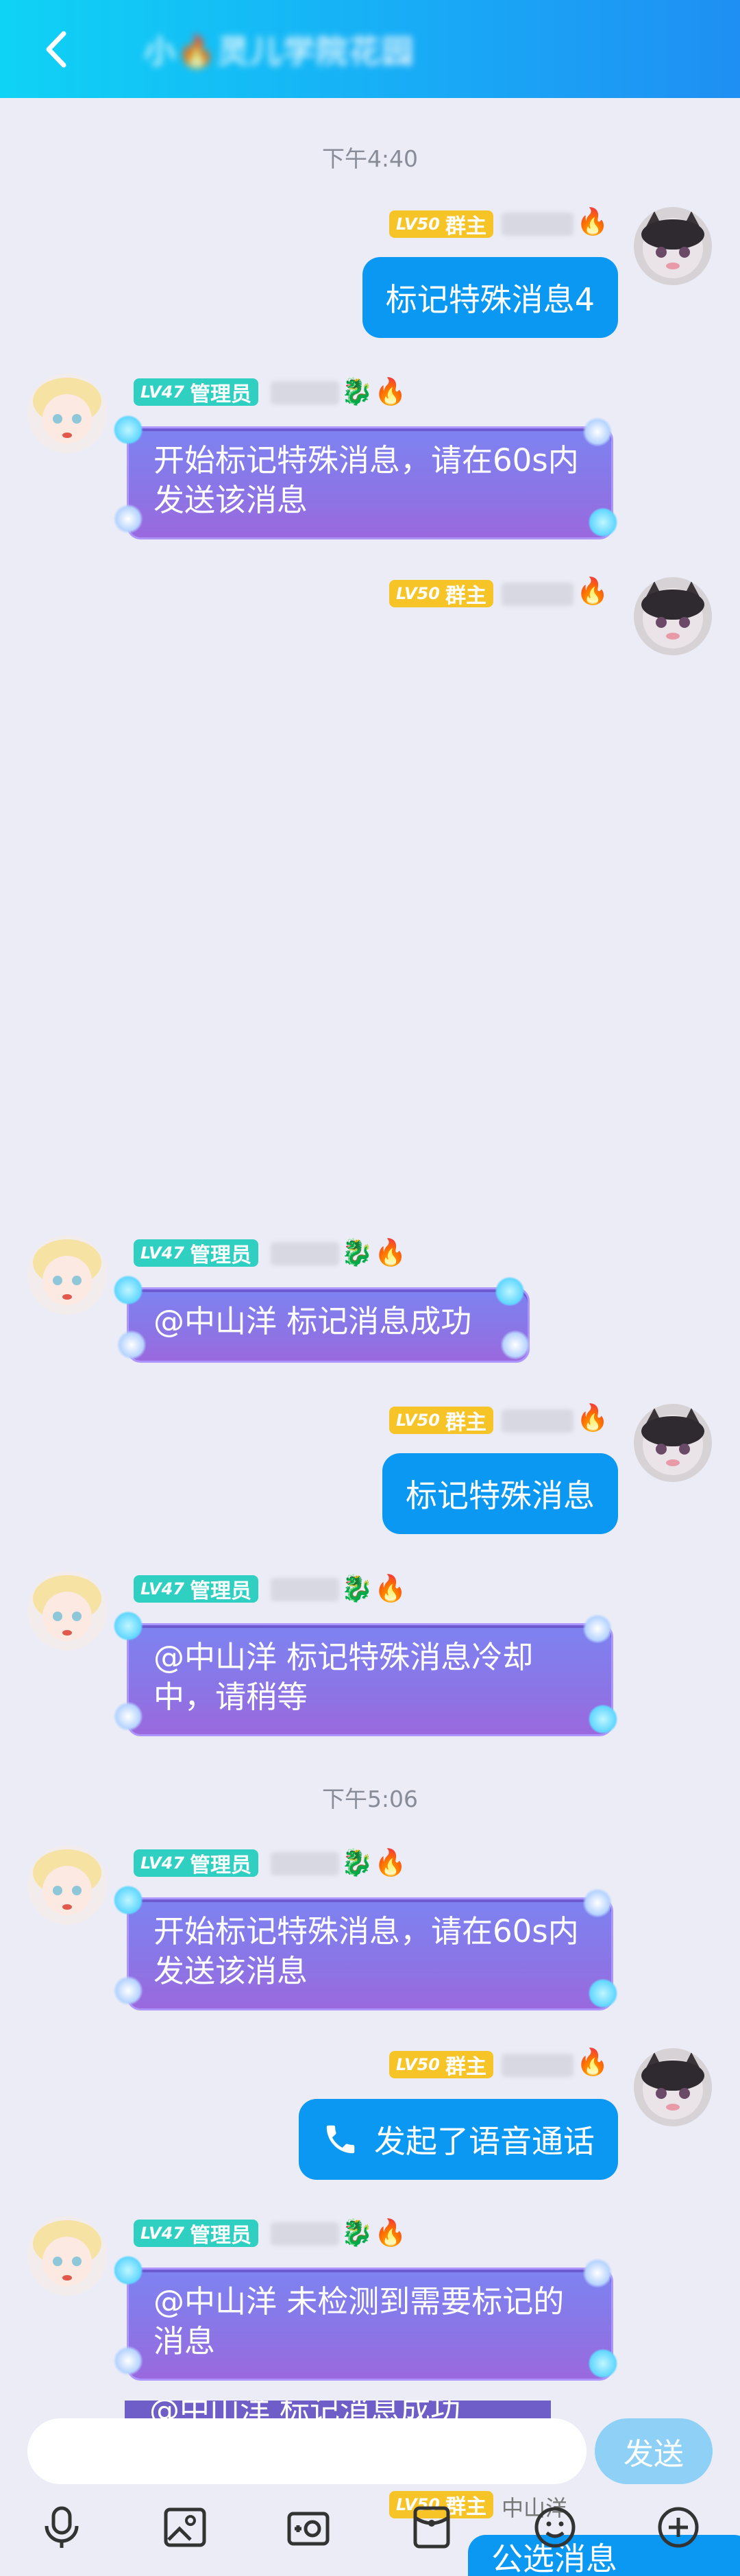 The image size is (740, 2576). Describe the element at coordinates (459, 2139) in the screenshot. I see `voice-call-bubble: 发起了语音通话` at that location.